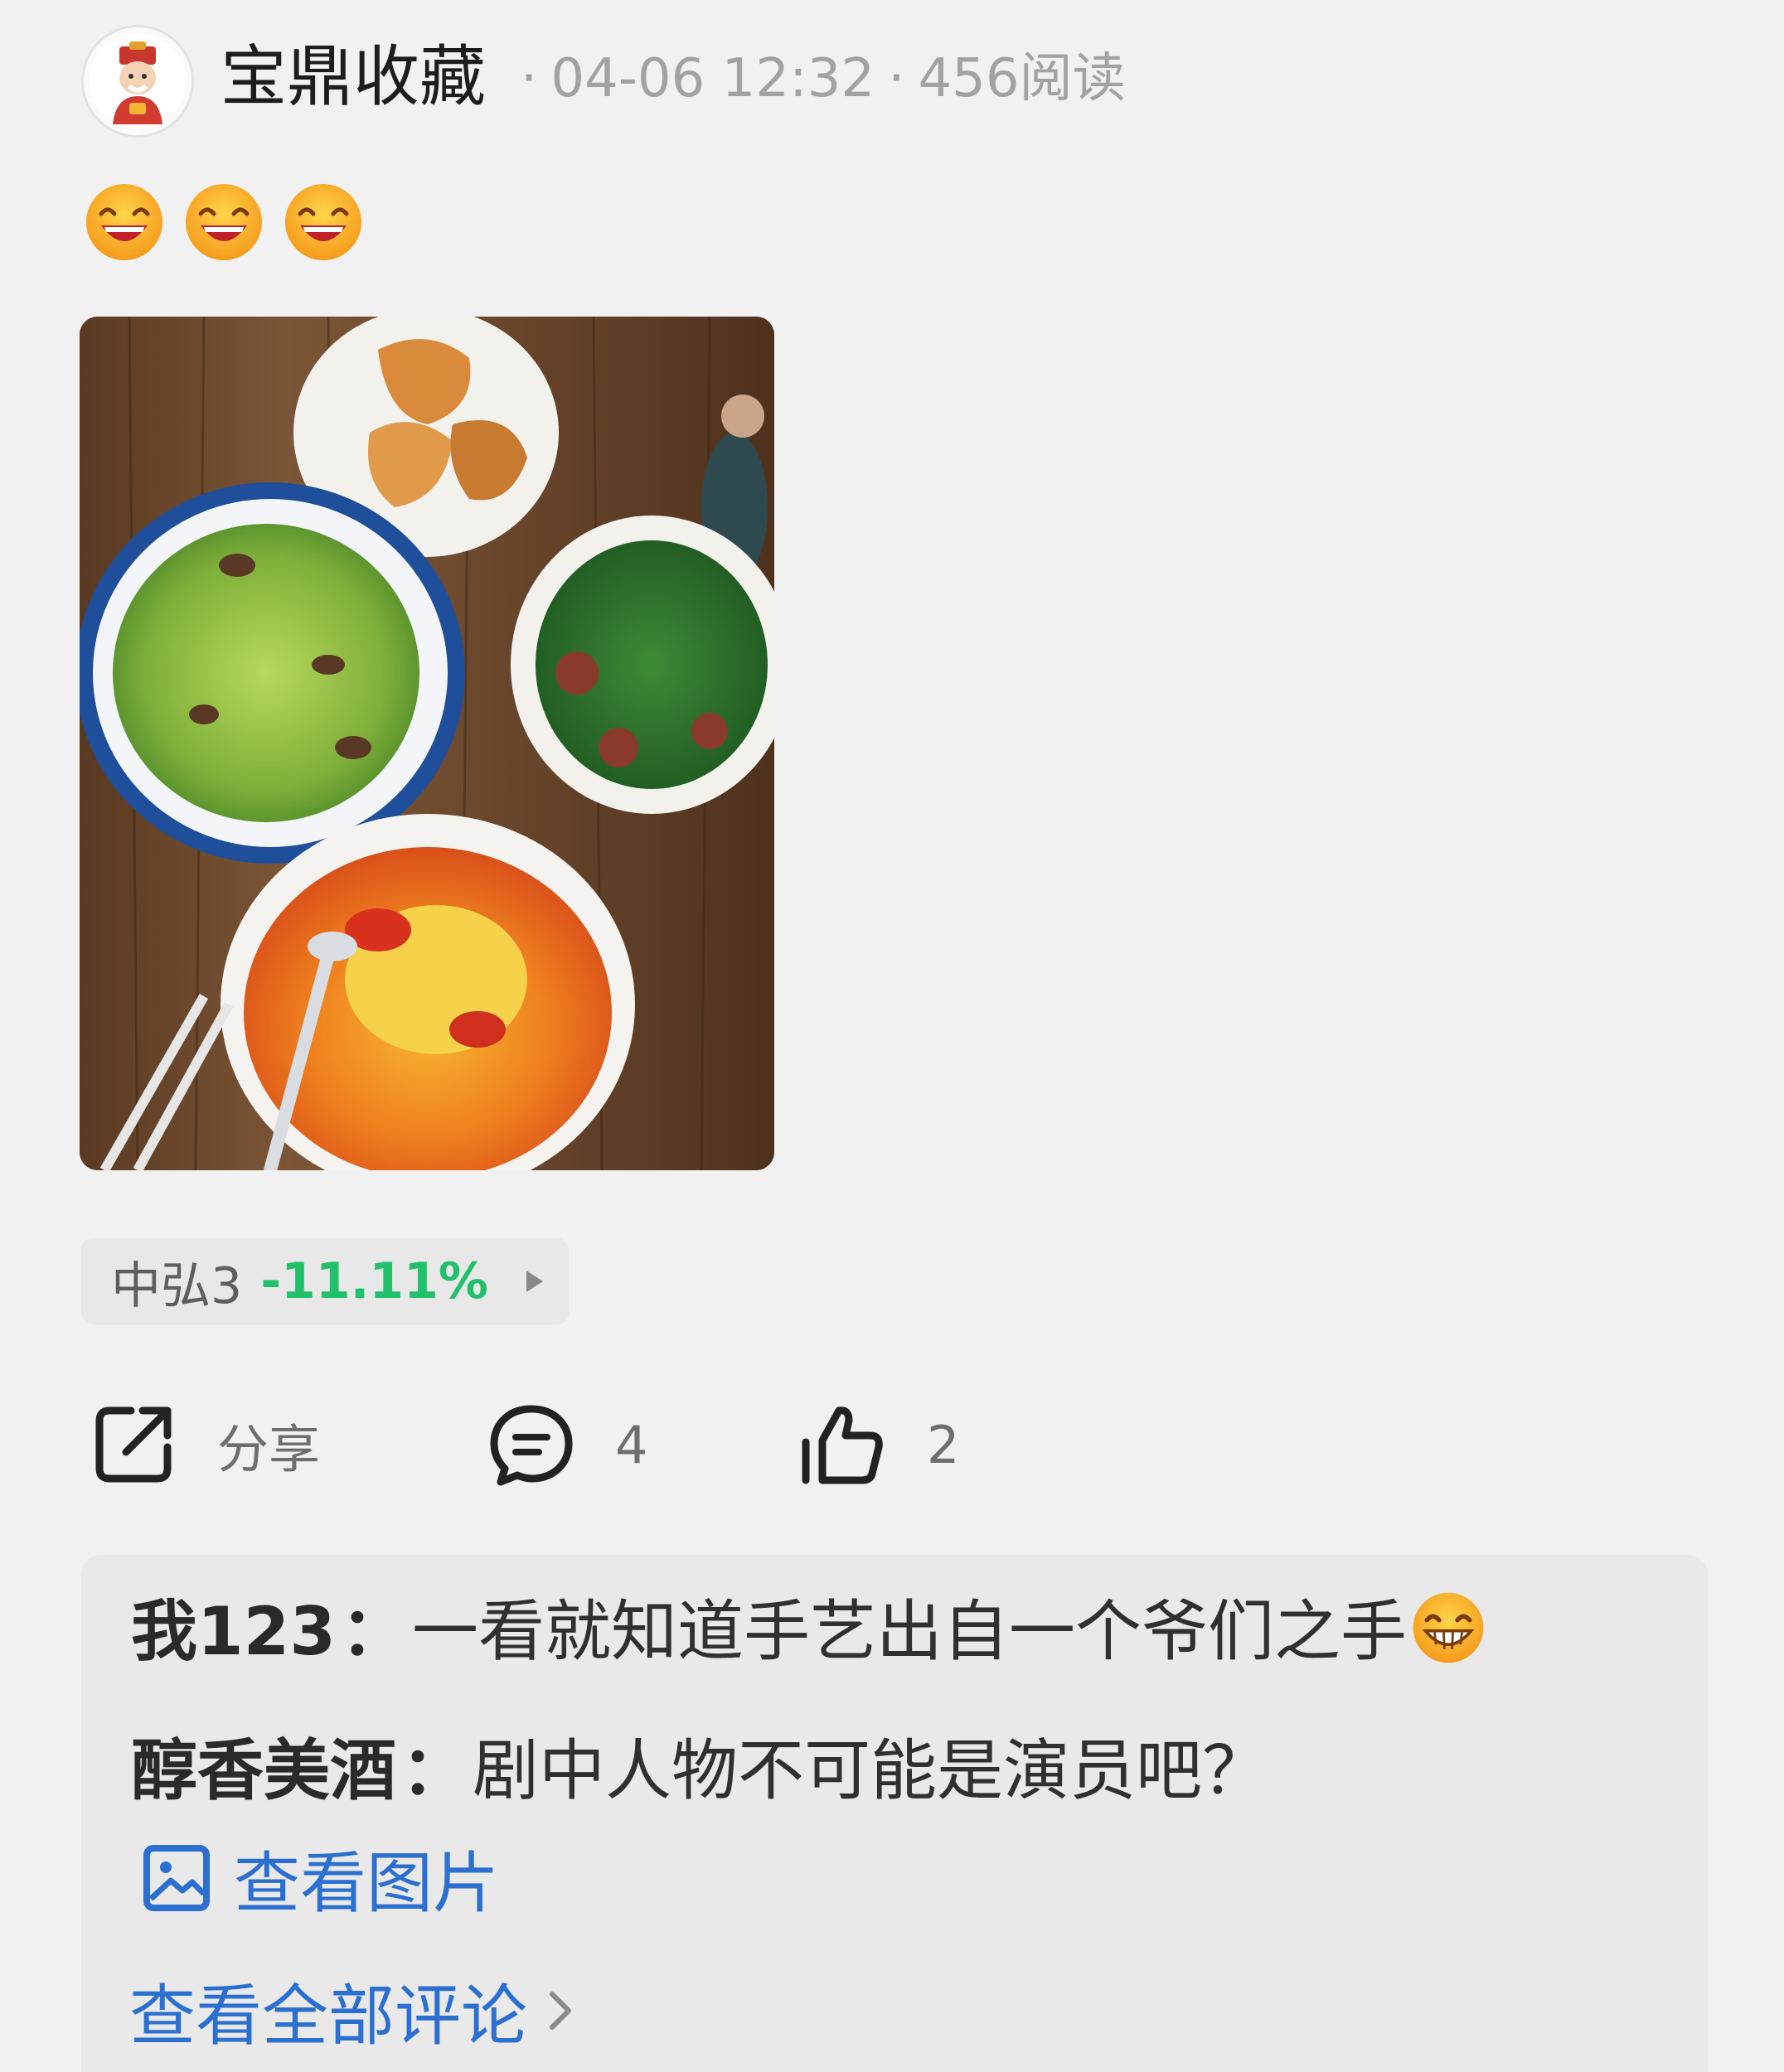 This screenshot has width=1784, height=2072. What do you see at coordinates (233, 1631) in the screenshot?
I see `comment-user: 我123` at bounding box center [233, 1631].